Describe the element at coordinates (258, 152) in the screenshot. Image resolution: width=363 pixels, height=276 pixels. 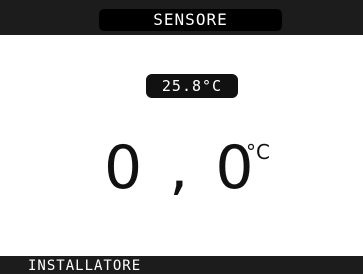
I see `sensor-unit-label: °C` at that location.